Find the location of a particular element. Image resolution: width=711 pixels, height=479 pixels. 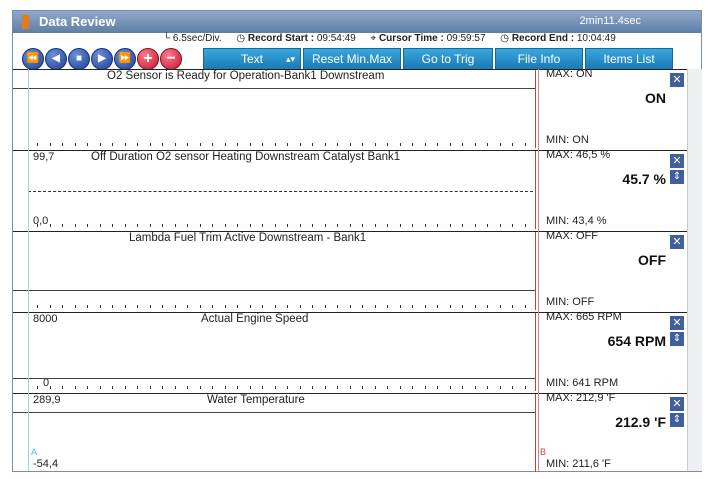

min-value: MIN: 43,4 % is located at coordinates (576, 221).